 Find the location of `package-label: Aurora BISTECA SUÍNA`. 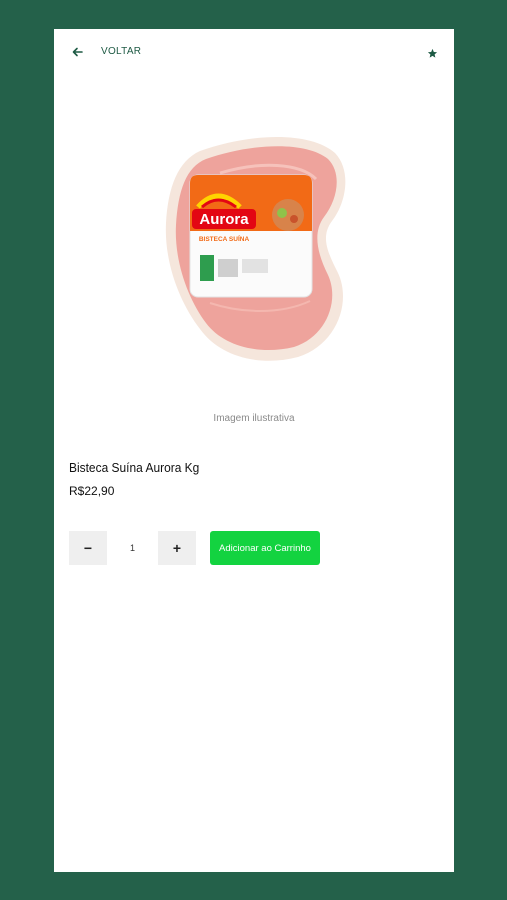

package-label: Aurora BISTECA SUÍNA is located at coordinates (251, 236).